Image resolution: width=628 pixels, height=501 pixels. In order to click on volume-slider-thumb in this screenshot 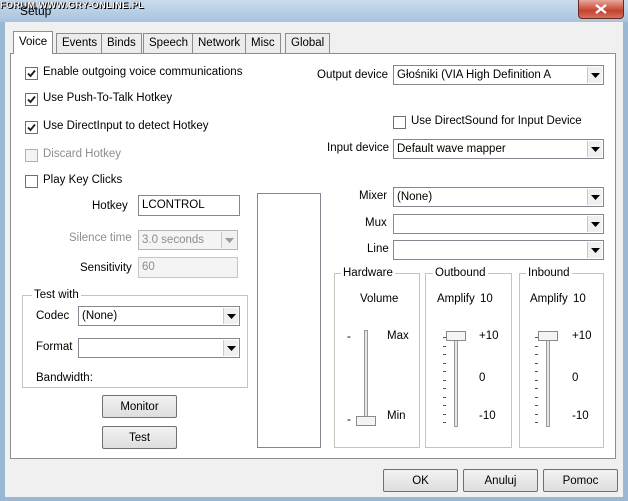, I will do `click(366, 421)`.